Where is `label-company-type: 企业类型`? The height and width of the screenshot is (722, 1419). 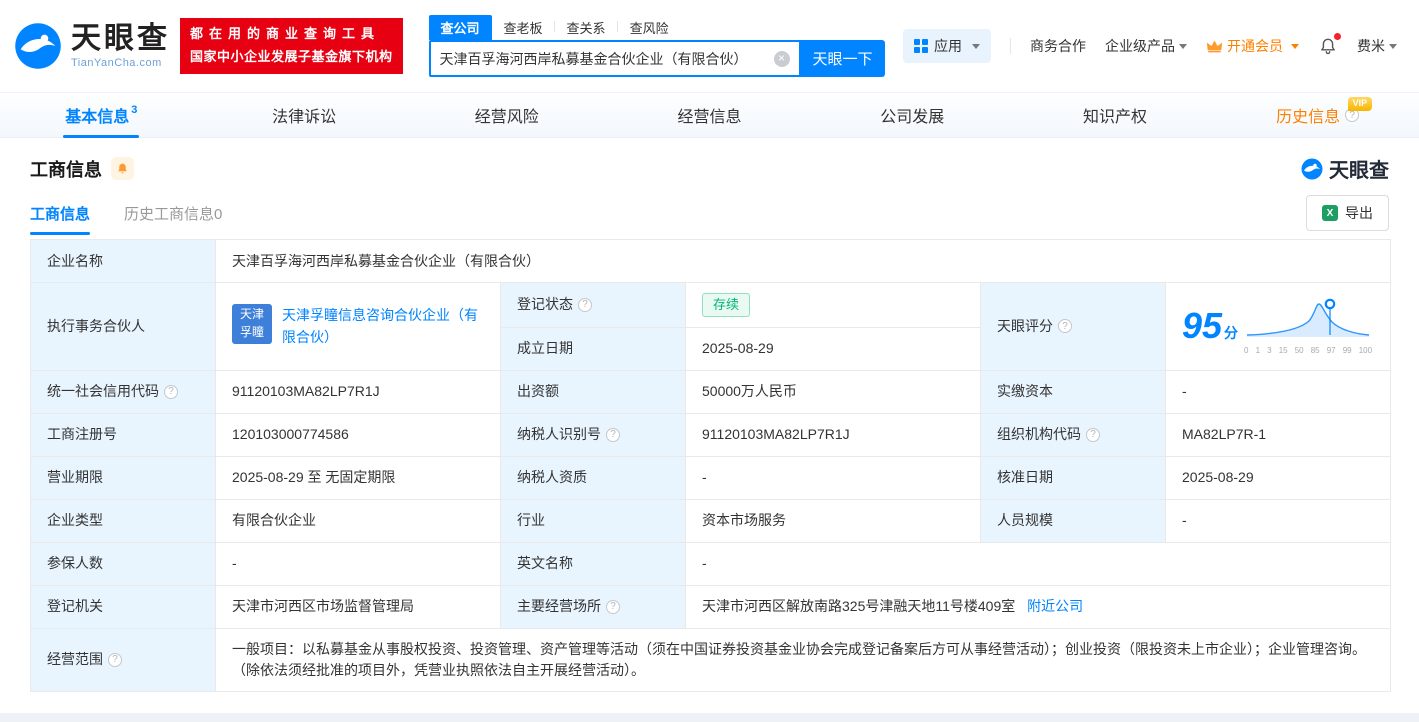
label-company-type: 企业类型 is located at coordinates (123, 520).